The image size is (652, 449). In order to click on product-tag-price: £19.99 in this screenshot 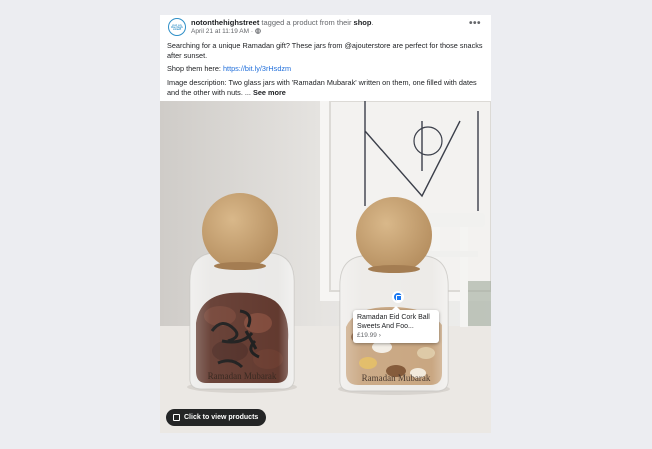, I will do `click(367, 335)`.